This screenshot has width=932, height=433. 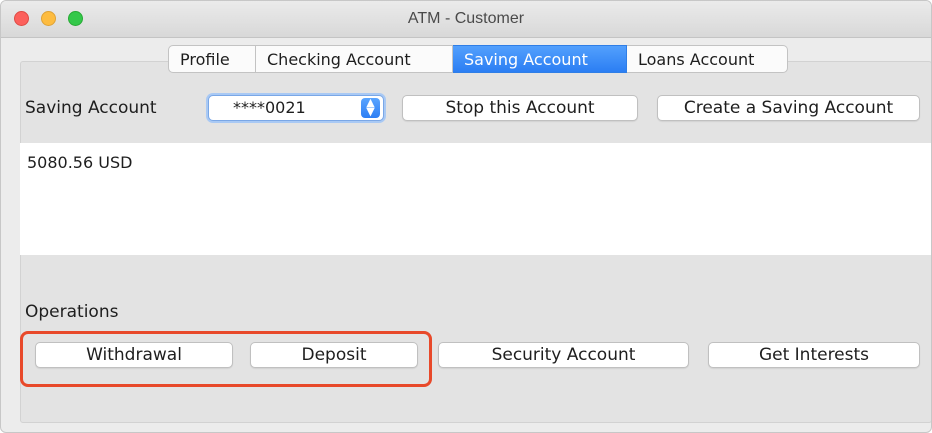 I want to click on window-title: ATM - Customer, so click(x=466, y=18).